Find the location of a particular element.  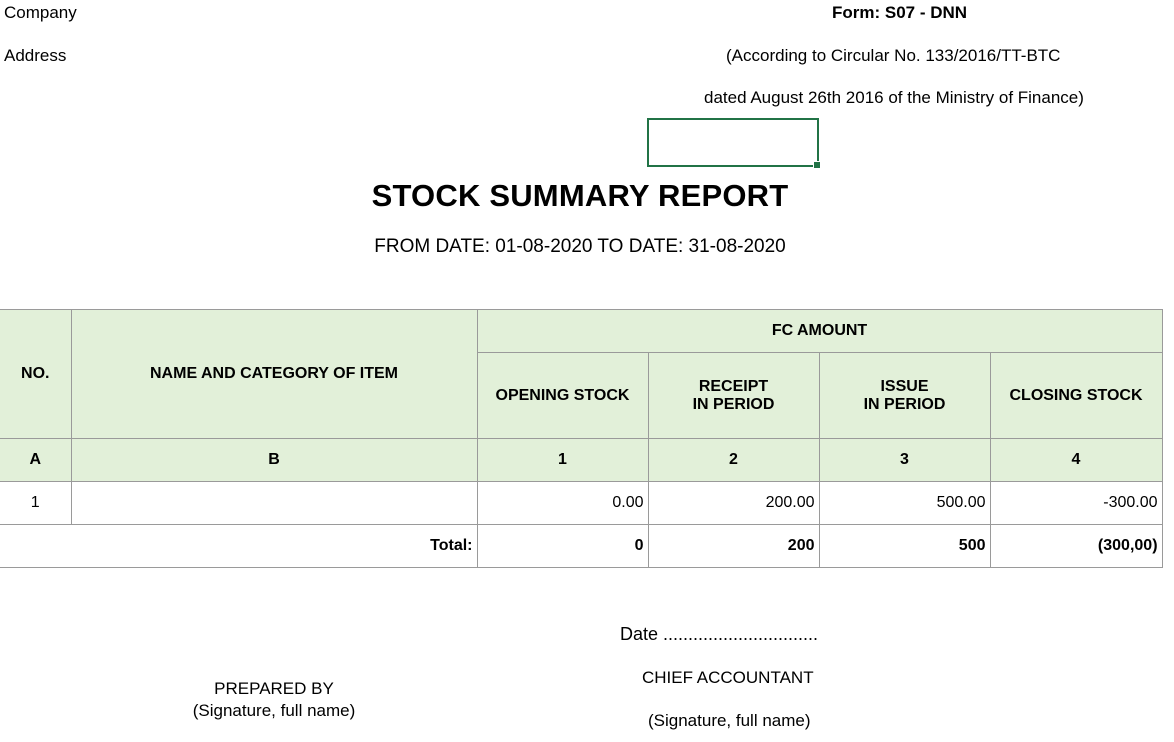

prepared-by-block: PREPARED BY (Signature, full name) is located at coordinates (274, 700).